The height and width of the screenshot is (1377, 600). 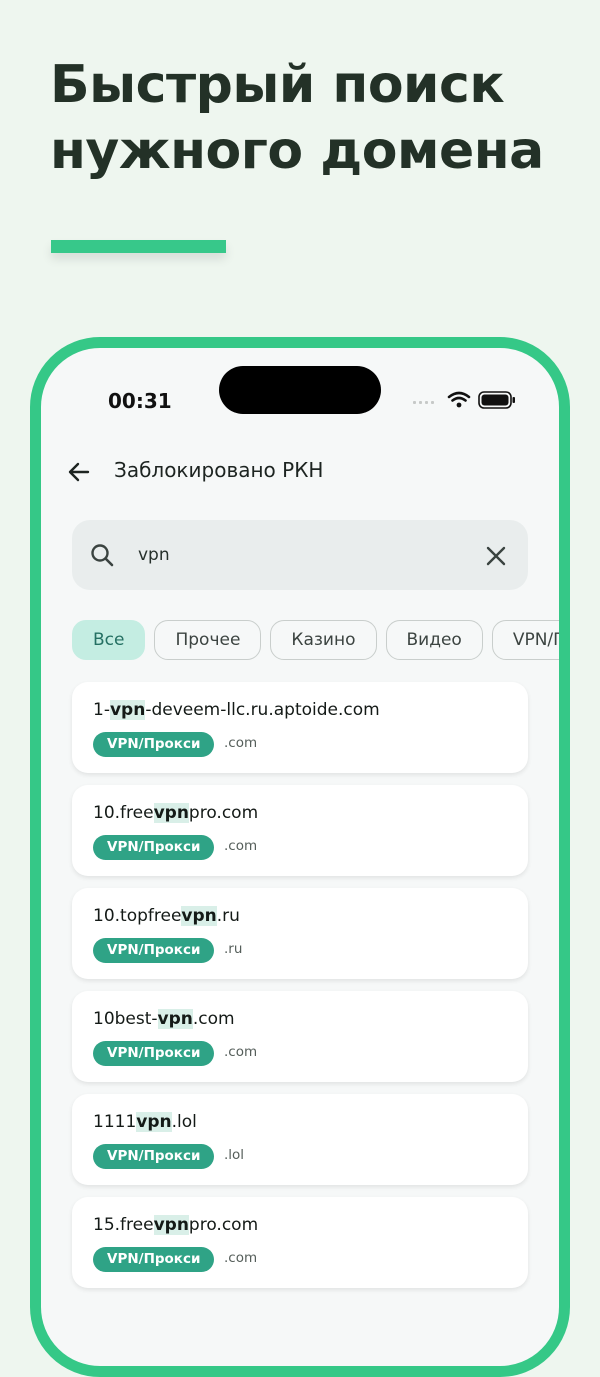 I want to click on wifi-icon, so click(x=459, y=396).